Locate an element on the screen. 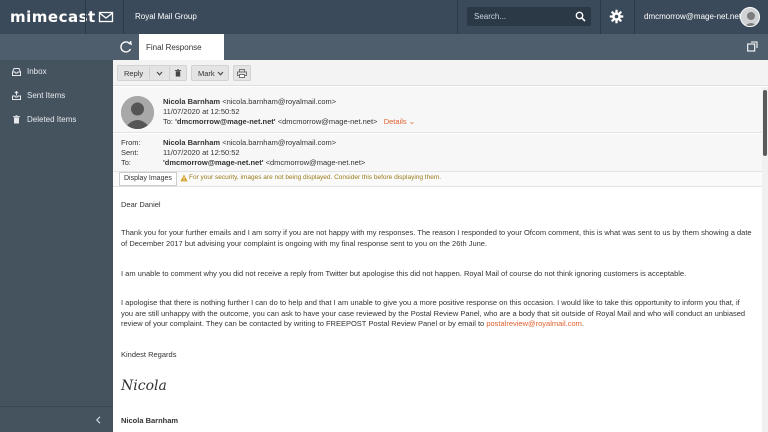 The width and height of the screenshot is (768, 432). mark-label: Mark is located at coordinates (206, 73).